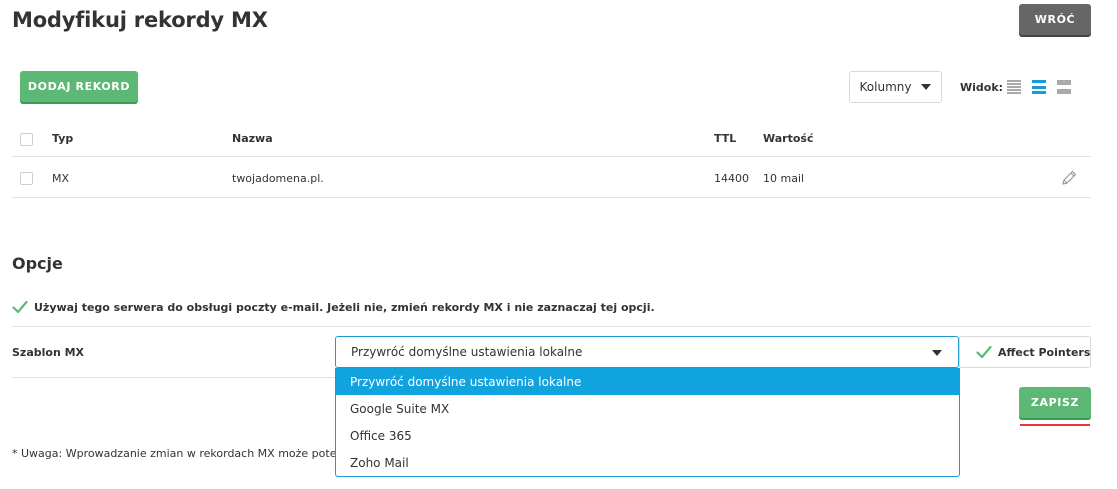  Describe the element at coordinates (37, 263) in the screenshot. I see `options-title: Opcje` at that location.